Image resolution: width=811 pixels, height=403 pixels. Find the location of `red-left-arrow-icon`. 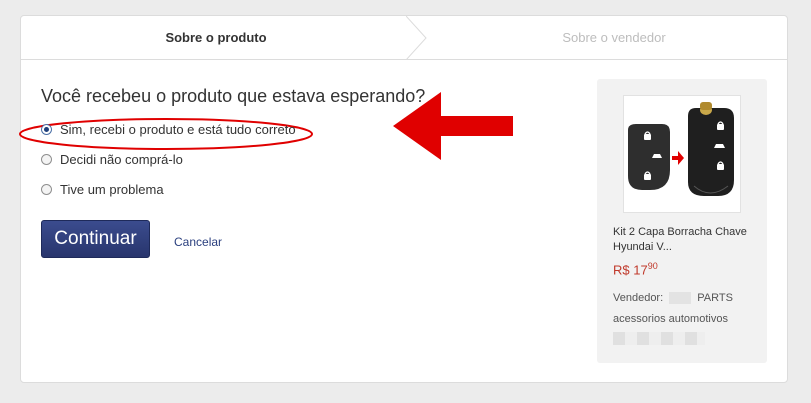

red-left-arrow-icon is located at coordinates (453, 126).